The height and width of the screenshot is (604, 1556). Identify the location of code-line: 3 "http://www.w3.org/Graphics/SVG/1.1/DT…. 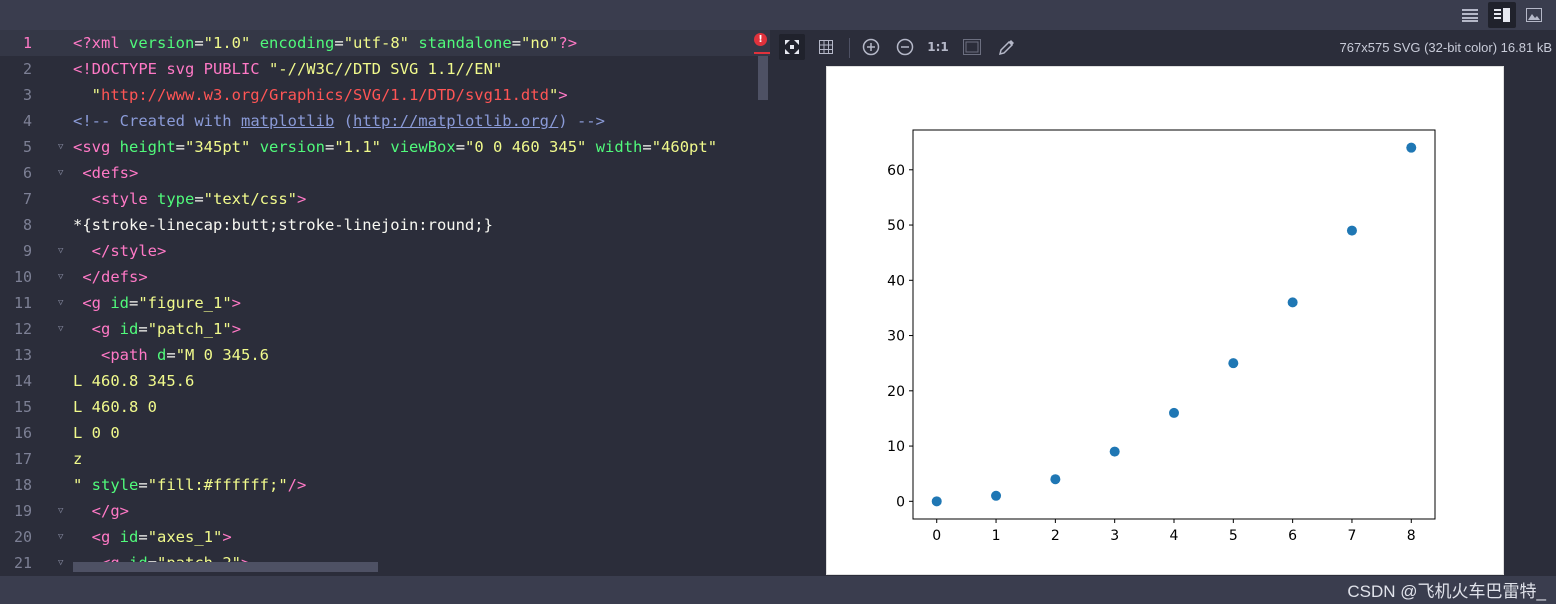
(385, 95).